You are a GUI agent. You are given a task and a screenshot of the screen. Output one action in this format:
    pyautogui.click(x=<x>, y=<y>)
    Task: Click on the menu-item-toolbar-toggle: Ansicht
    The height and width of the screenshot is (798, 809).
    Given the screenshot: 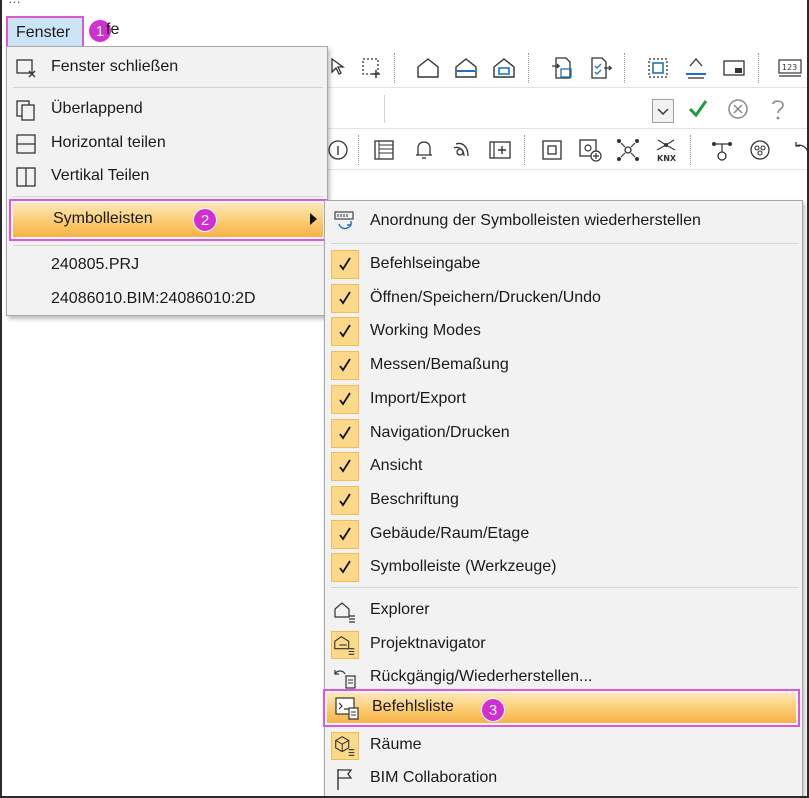 What is the action you would take?
    pyautogui.click(x=563, y=466)
    